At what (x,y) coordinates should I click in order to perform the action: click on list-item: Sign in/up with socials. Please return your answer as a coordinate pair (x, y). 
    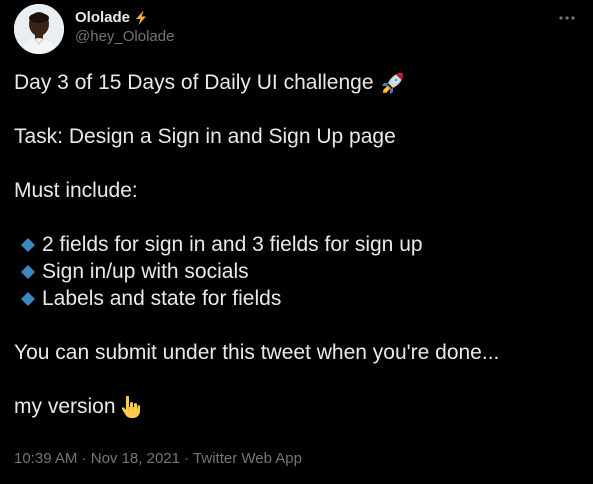
    Looking at the image, I should click on (296, 271).